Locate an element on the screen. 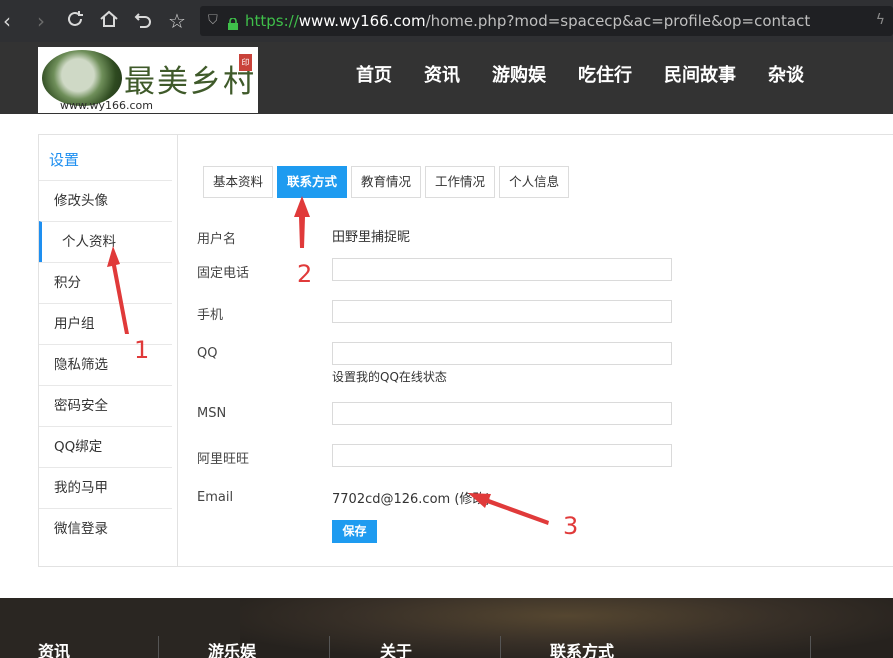 Image resolution: width=893 pixels, height=658 pixels. back-icon: ‹ is located at coordinates (10, 21).